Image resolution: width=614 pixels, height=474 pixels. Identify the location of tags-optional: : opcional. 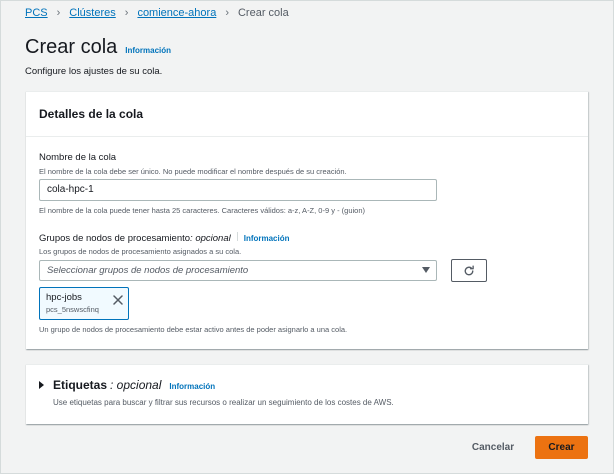
(136, 385).